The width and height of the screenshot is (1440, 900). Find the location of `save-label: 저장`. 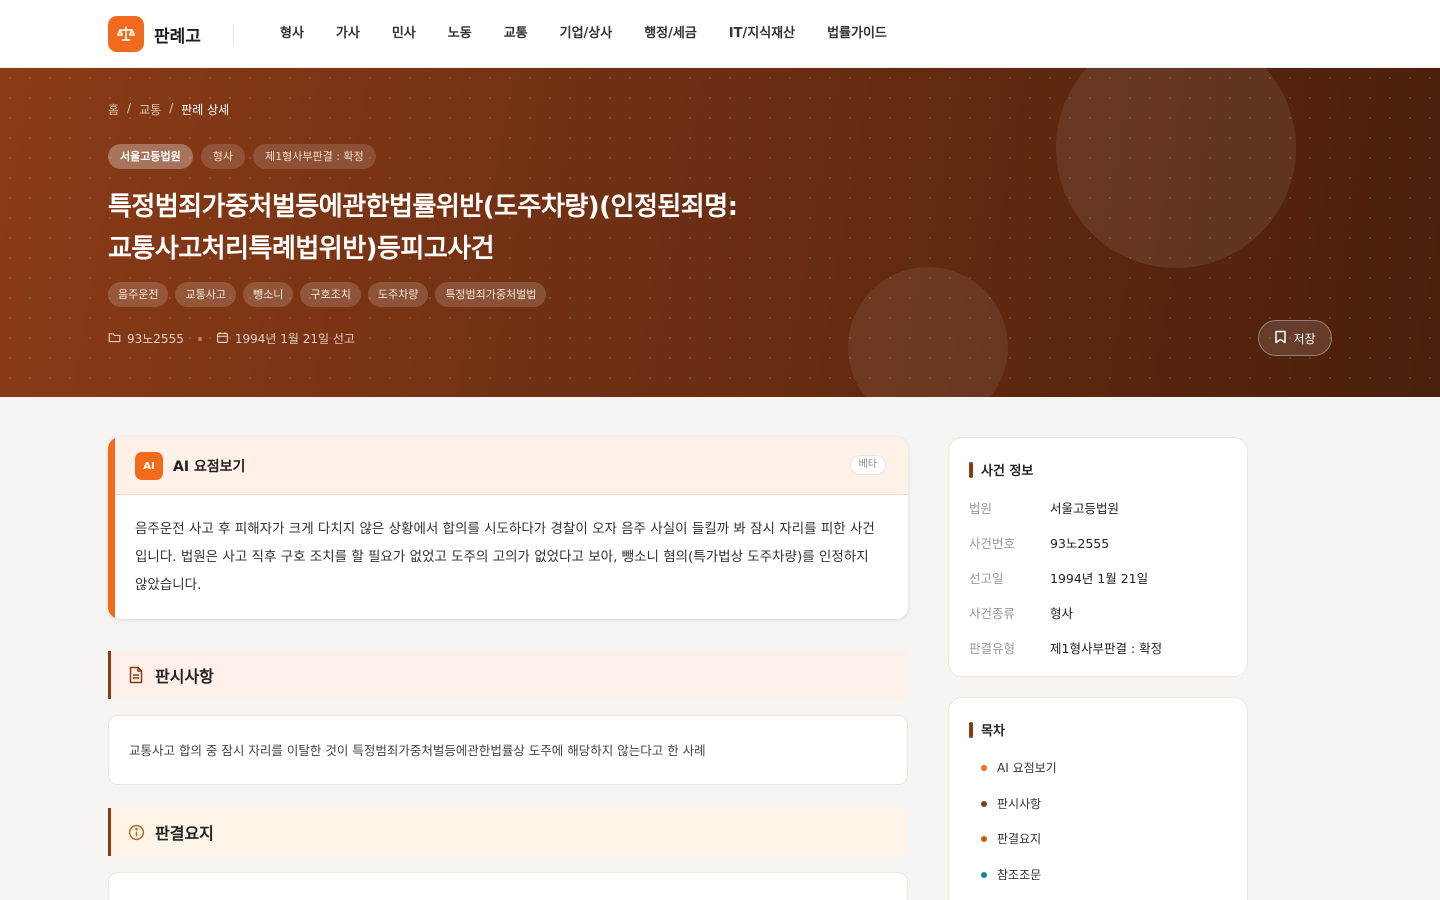

save-label: 저장 is located at coordinates (1304, 338).